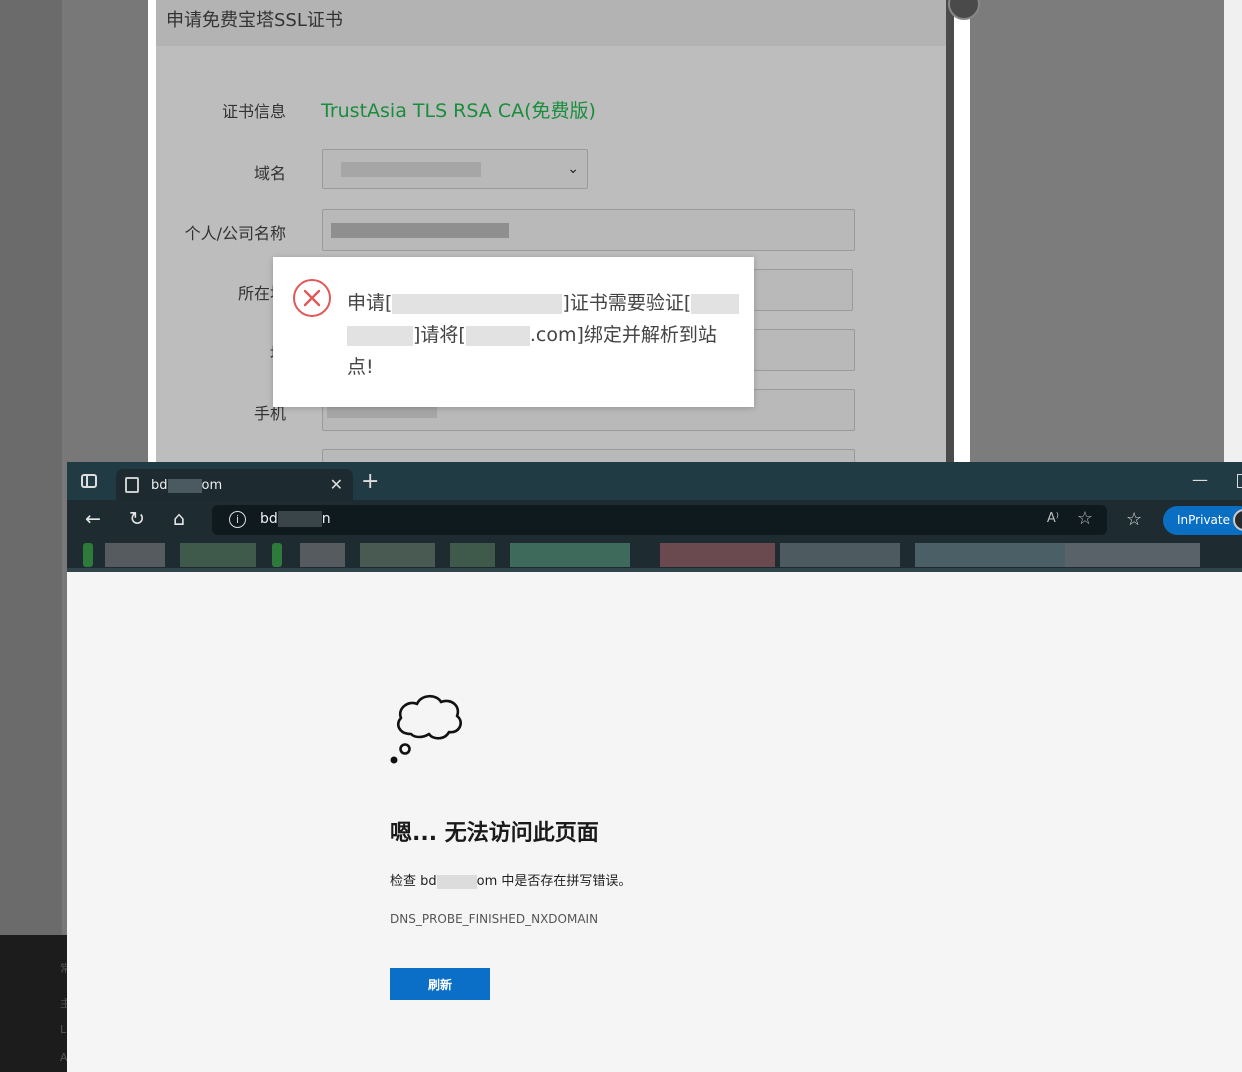 This screenshot has height=1072, width=1242. I want to click on background-panel-edge, so click(1233, 231).